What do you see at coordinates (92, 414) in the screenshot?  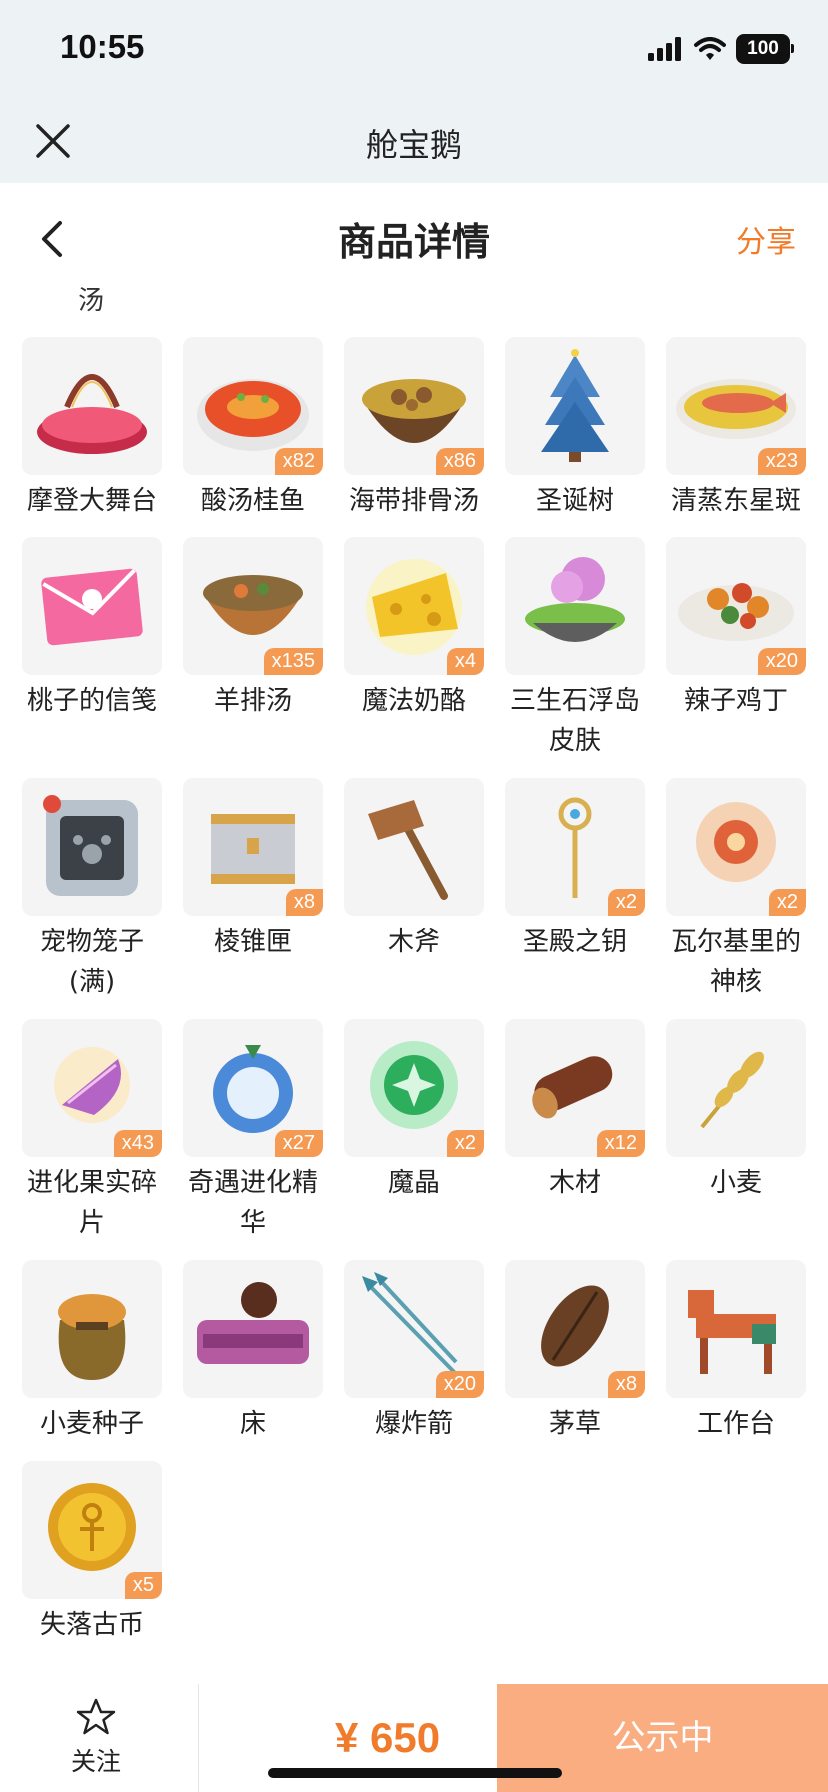 I see `stage-icon` at bounding box center [92, 414].